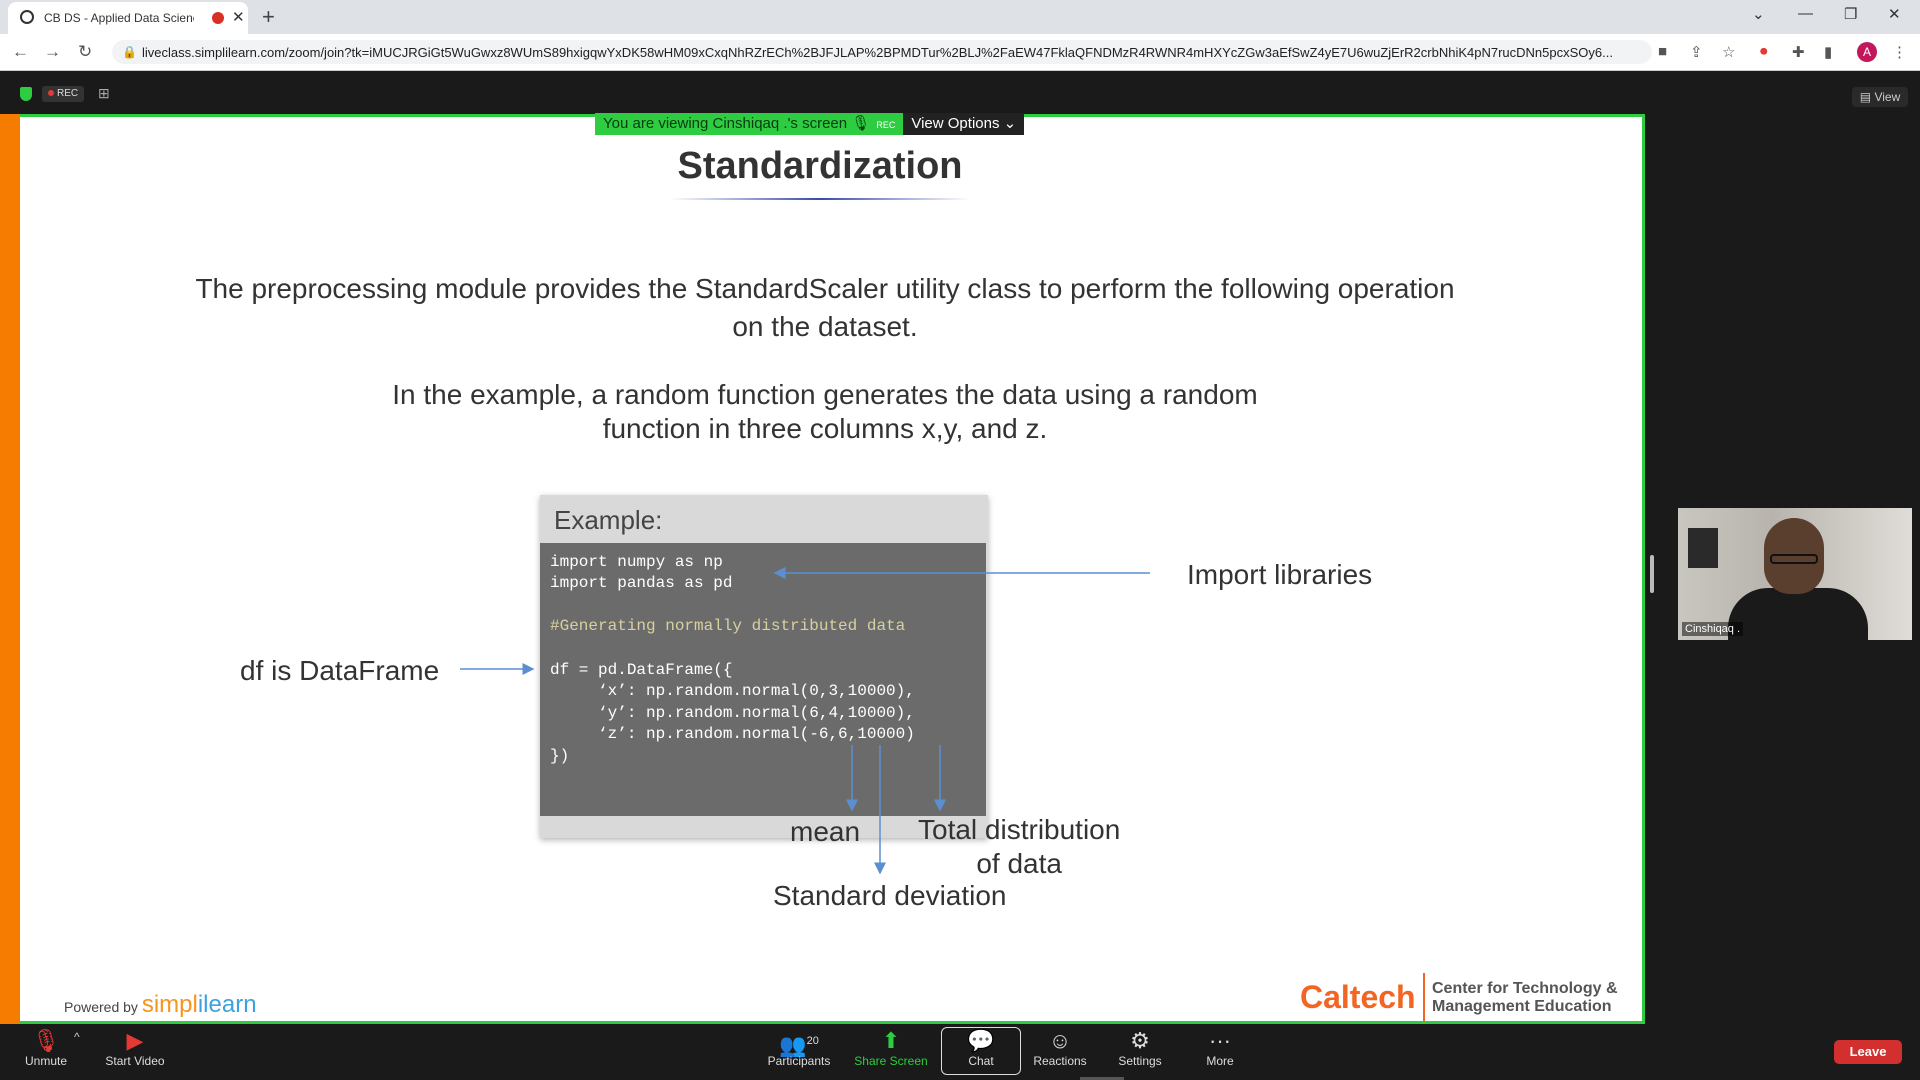  I want to click on total-line-2: of data, so click(1019, 863).